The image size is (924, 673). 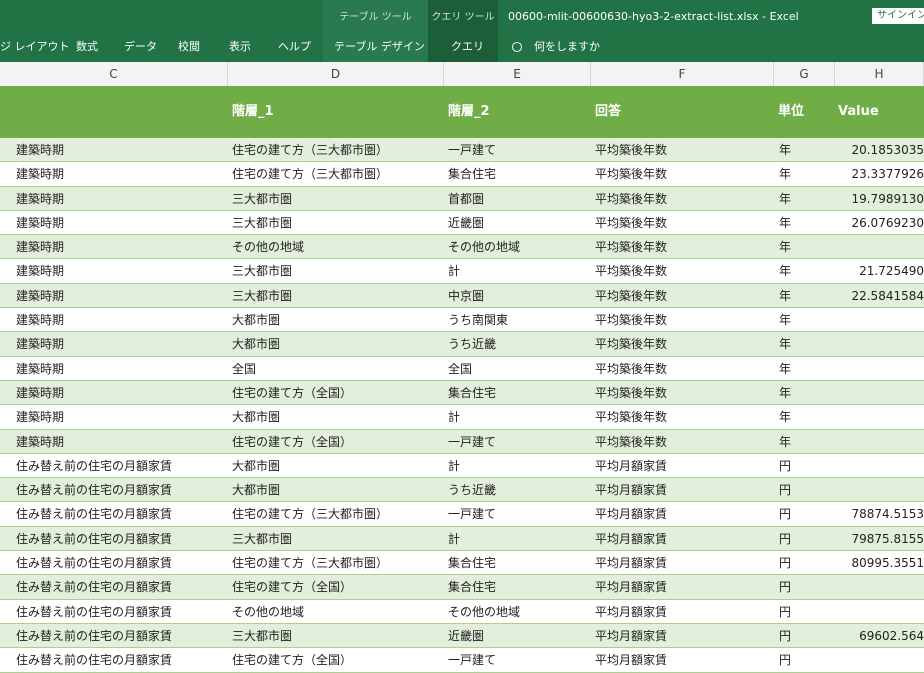 What do you see at coordinates (880, 636) in the screenshot?
I see `cell-value: 69602.564` at bounding box center [880, 636].